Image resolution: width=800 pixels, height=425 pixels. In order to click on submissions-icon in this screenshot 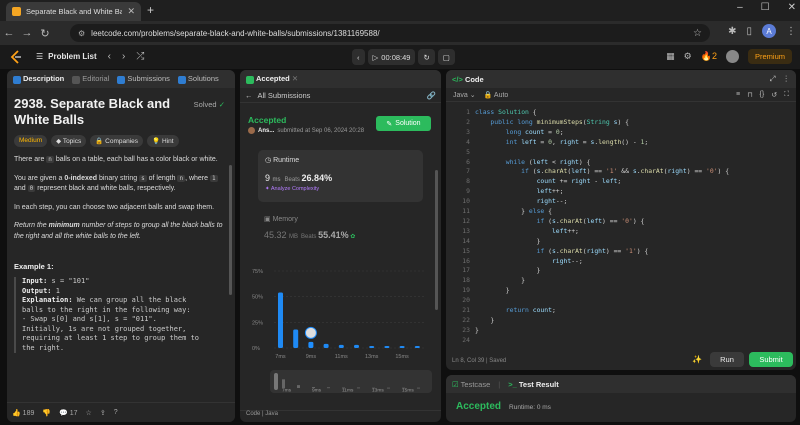, I will do `click(121, 79)`.